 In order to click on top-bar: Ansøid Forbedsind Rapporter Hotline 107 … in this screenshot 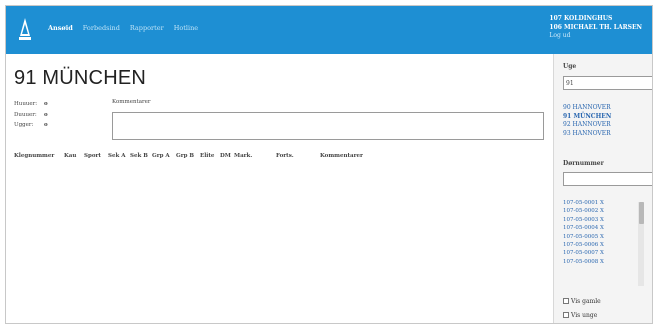, I will do `click(329, 30)`.